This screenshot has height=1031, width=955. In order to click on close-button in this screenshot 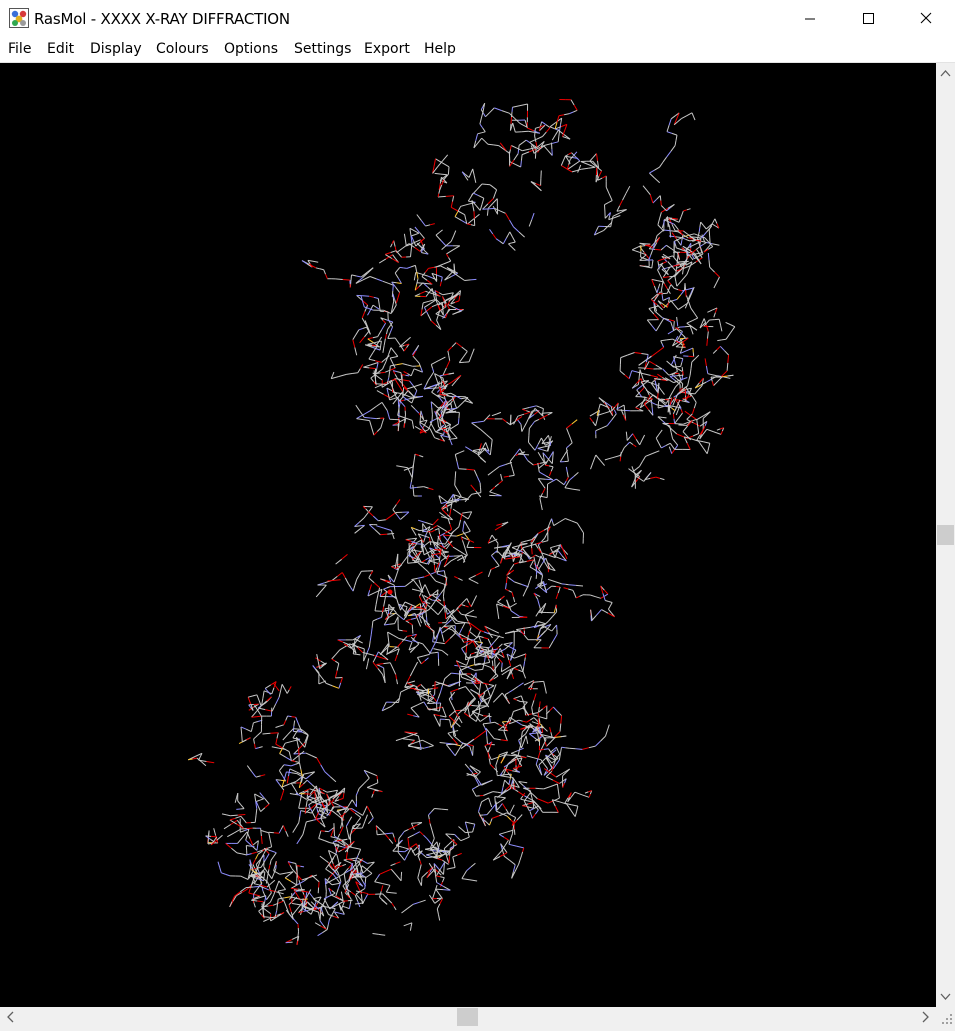, I will do `click(926, 19)`.